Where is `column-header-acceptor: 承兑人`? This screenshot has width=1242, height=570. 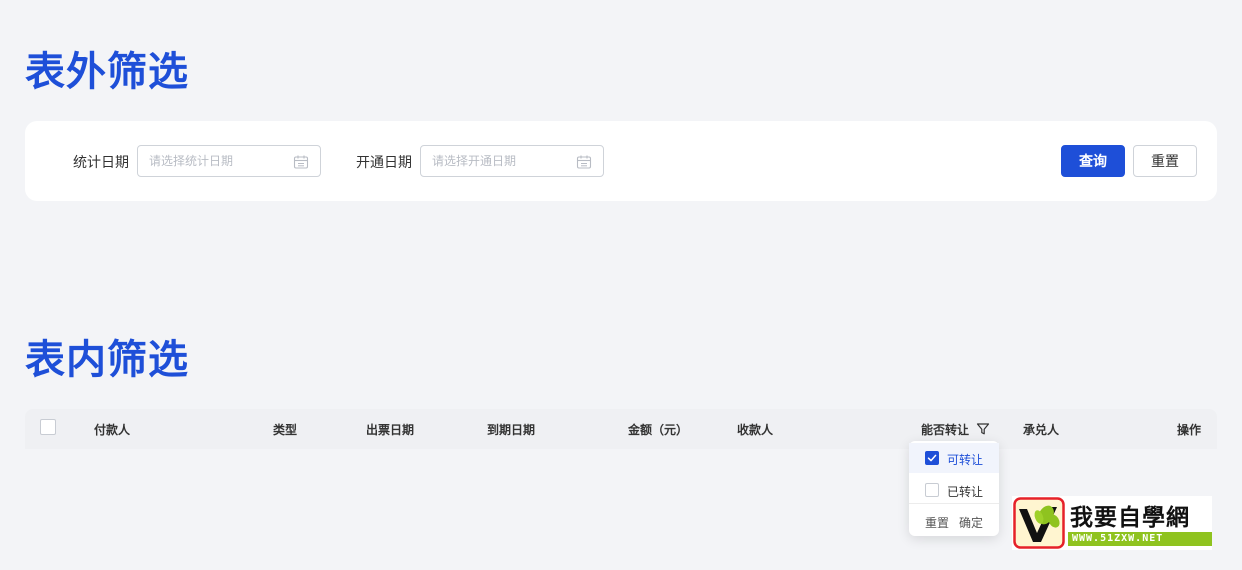
column-header-acceptor: 承兑人 is located at coordinates (1041, 430).